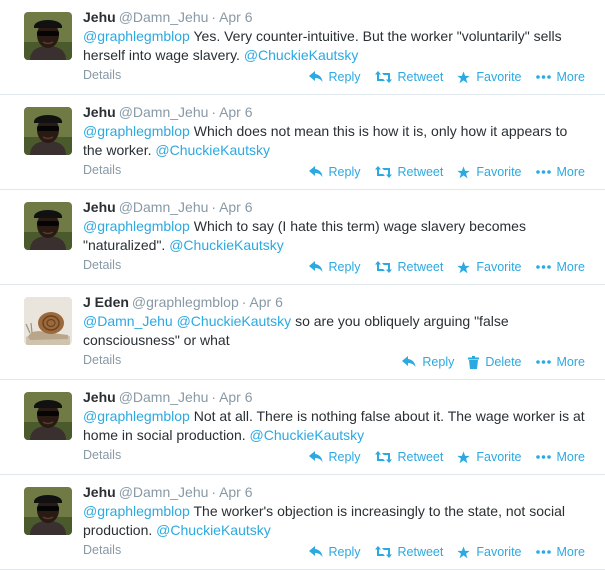  Describe the element at coordinates (185, 302) in the screenshot. I see `author-handle: @graphlegmblop` at that location.